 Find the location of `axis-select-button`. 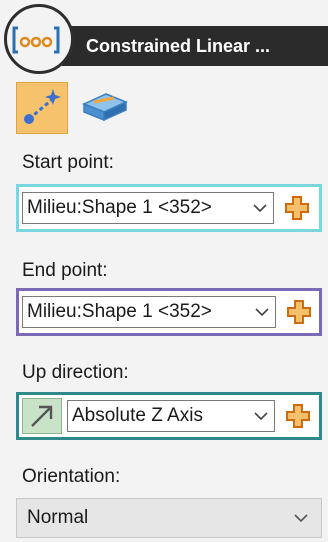

axis-select-button is located at coordinates (42, 416).